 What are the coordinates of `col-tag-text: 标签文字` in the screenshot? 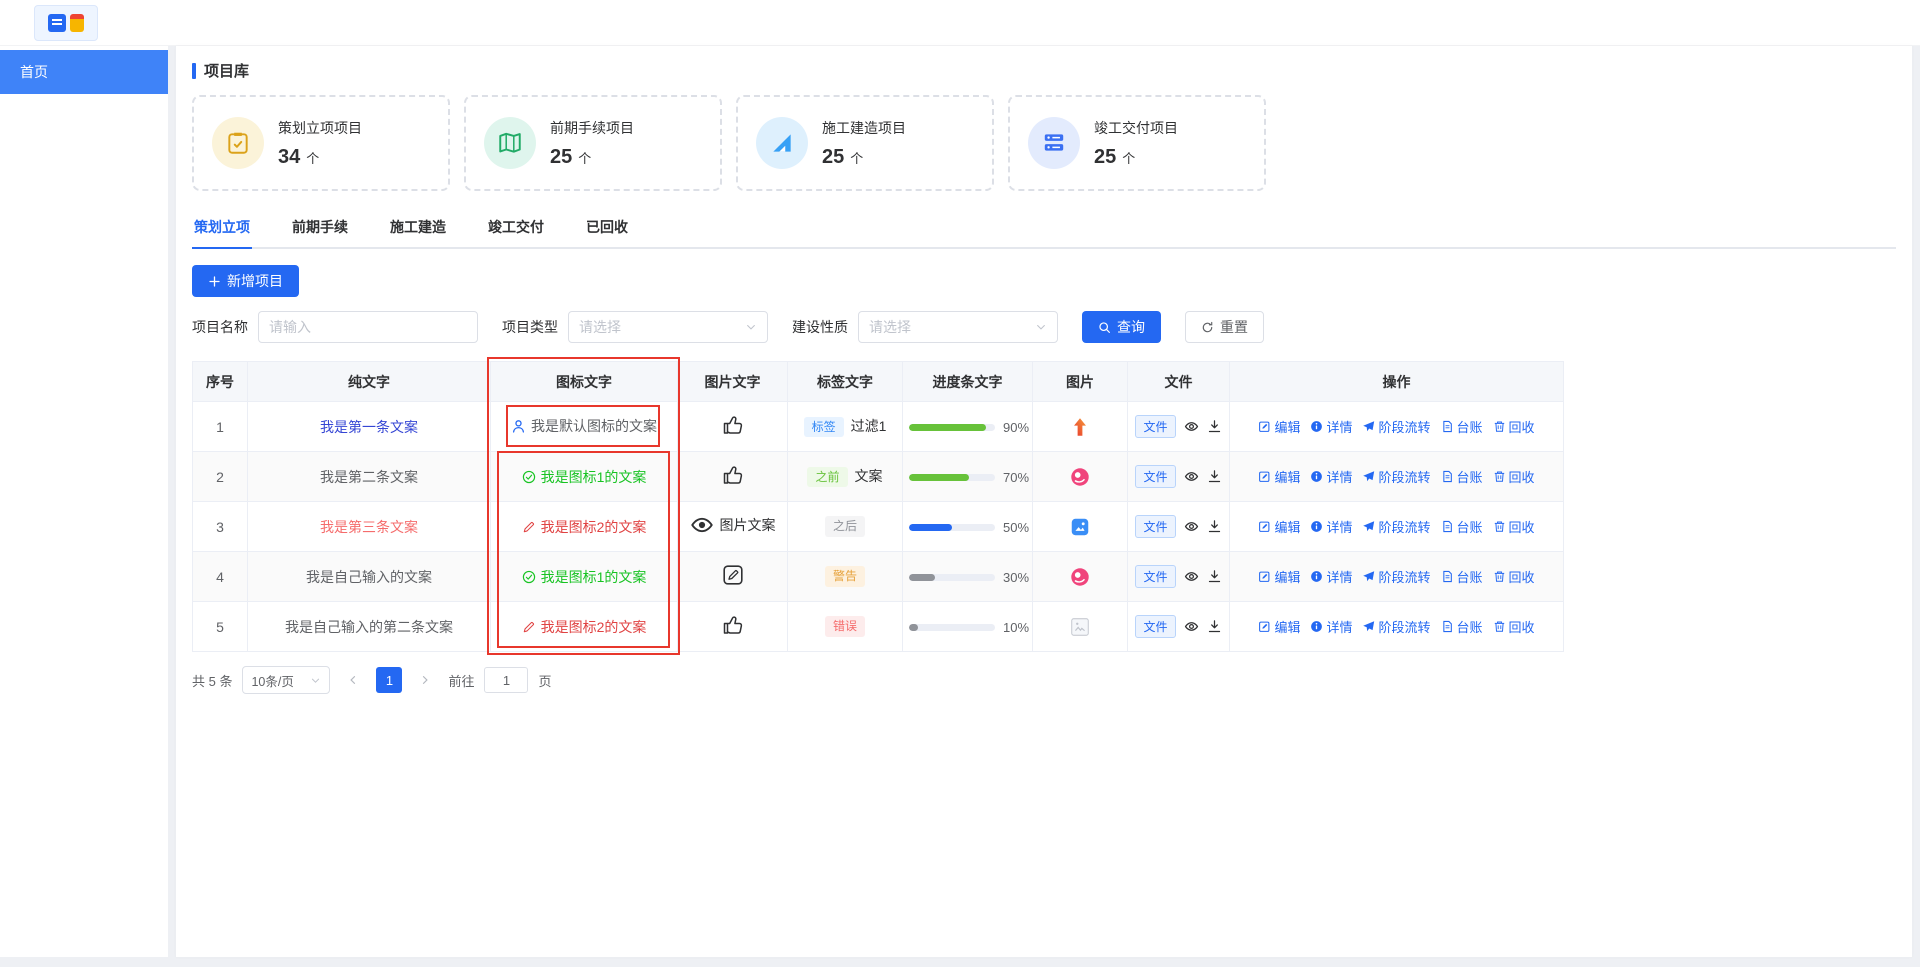 It's located at (845, 381).